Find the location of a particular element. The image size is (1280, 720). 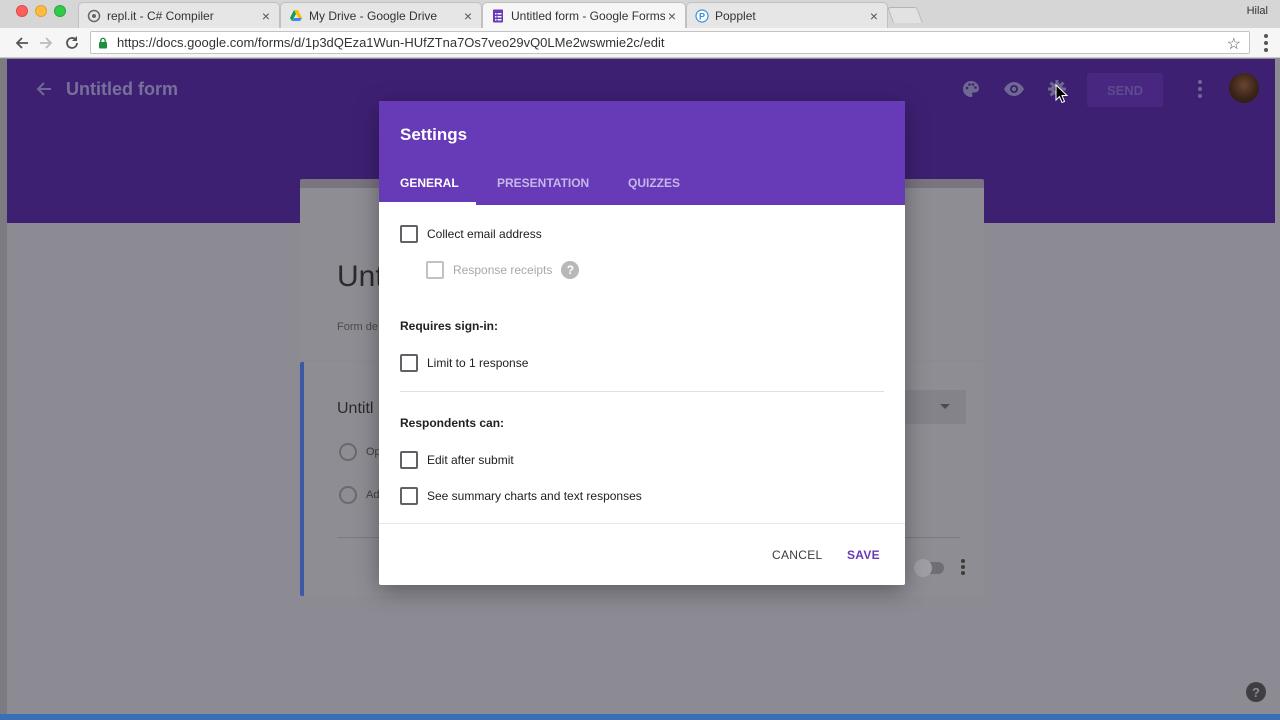

browser-tab-popplet: P Popplet × is located at coordinates (787, 15).